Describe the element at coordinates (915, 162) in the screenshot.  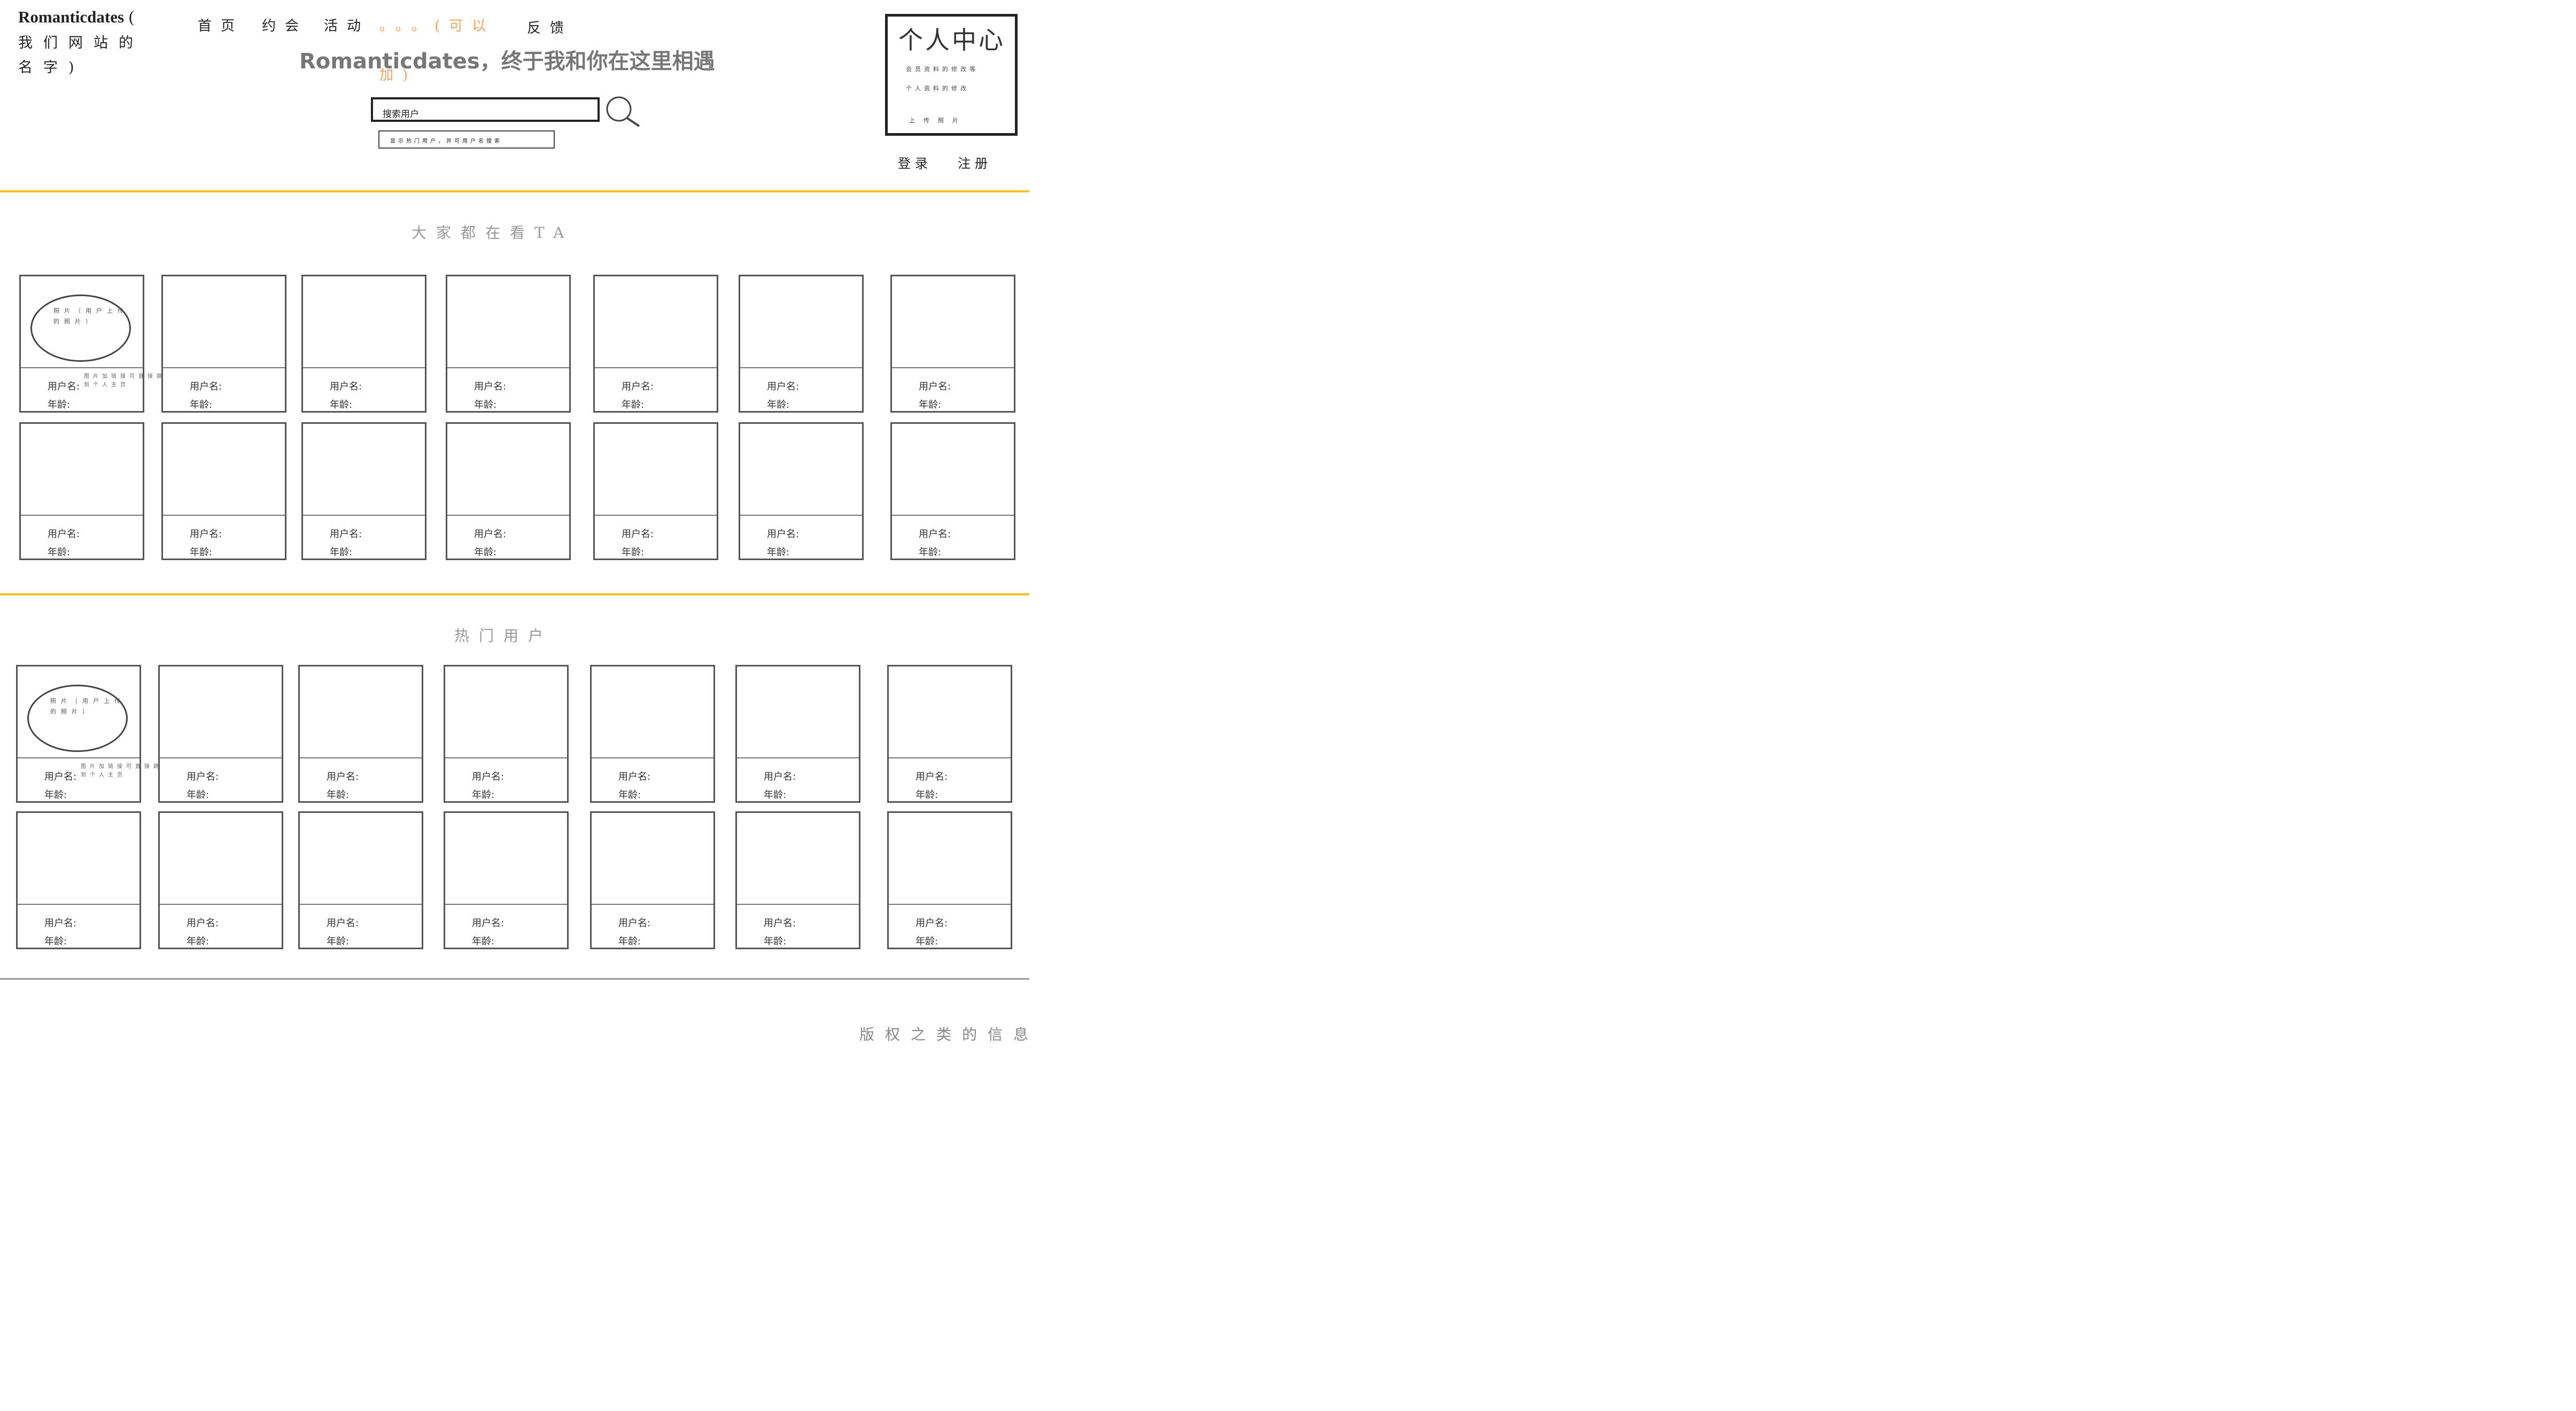
I see `login-link: 登录` at that location.